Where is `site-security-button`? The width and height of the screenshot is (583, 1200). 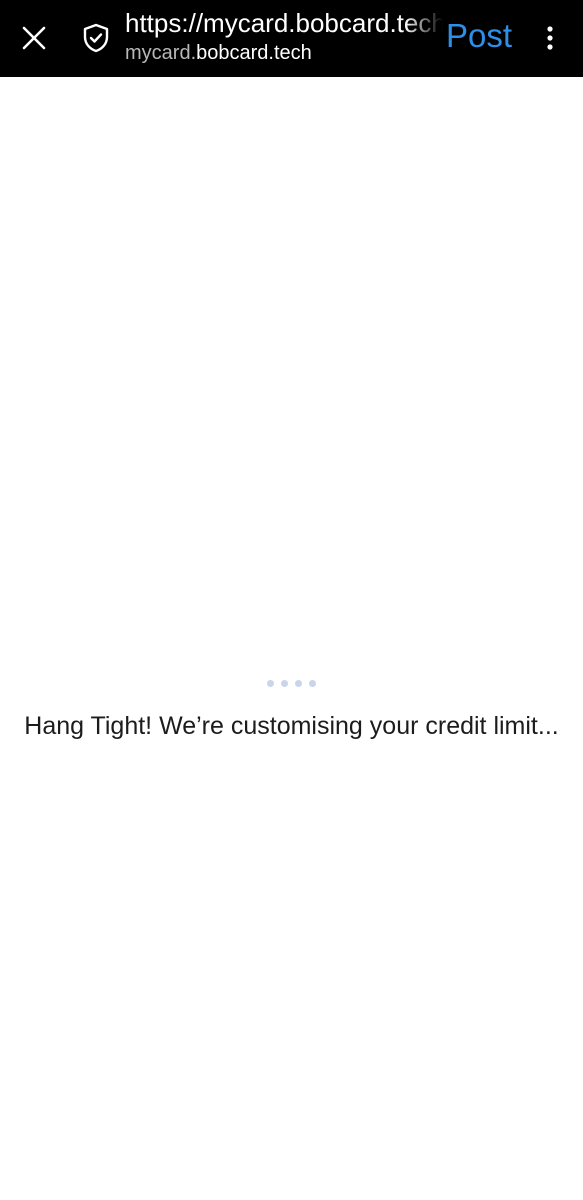
site-security-button is located at coordinates (96, 38).